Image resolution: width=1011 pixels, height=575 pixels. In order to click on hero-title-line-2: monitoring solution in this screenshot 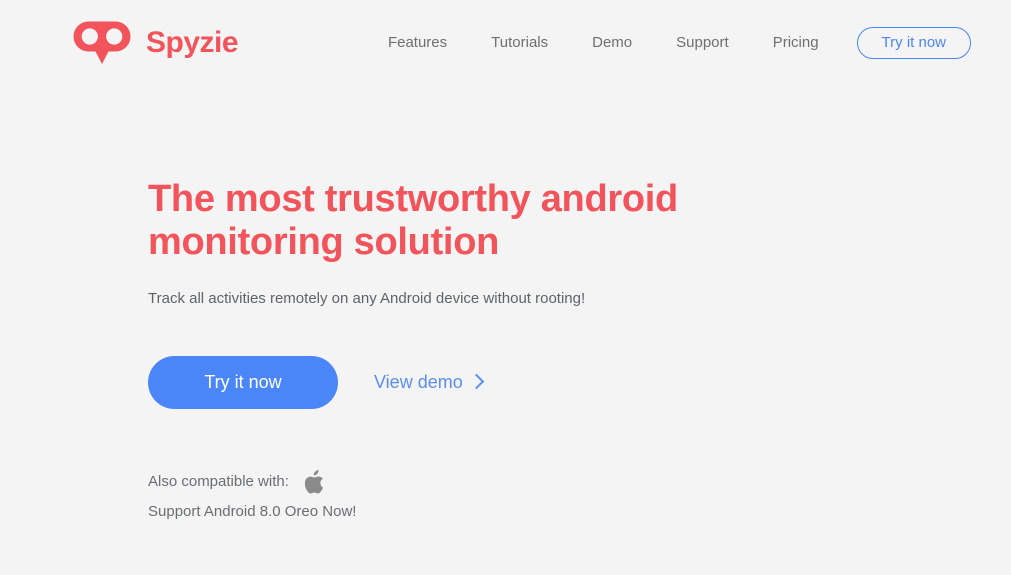, I will do `click(324, 241)`.